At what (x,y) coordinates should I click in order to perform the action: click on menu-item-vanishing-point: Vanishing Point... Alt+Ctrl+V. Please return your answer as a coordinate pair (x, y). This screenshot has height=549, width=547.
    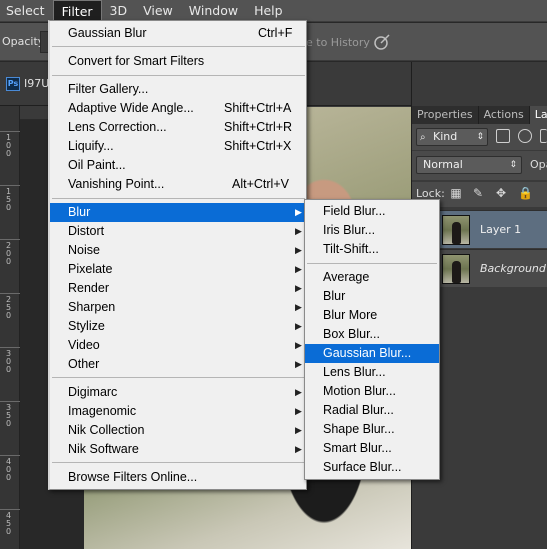
    Looking at the image, I should click on (177, 184).